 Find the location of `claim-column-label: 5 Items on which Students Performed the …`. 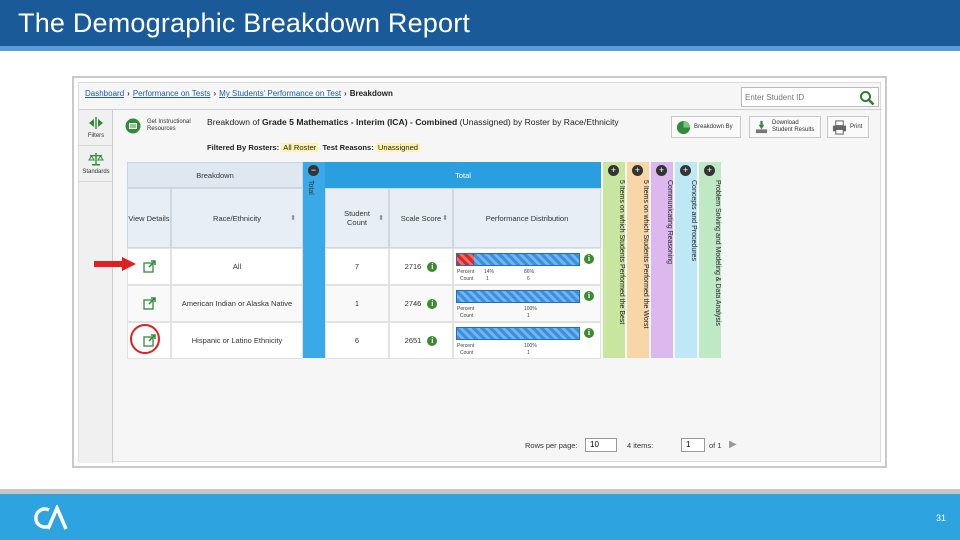

claim-column-label: 5 Items on which Students Performed the … is located at coordinates (621, 252).